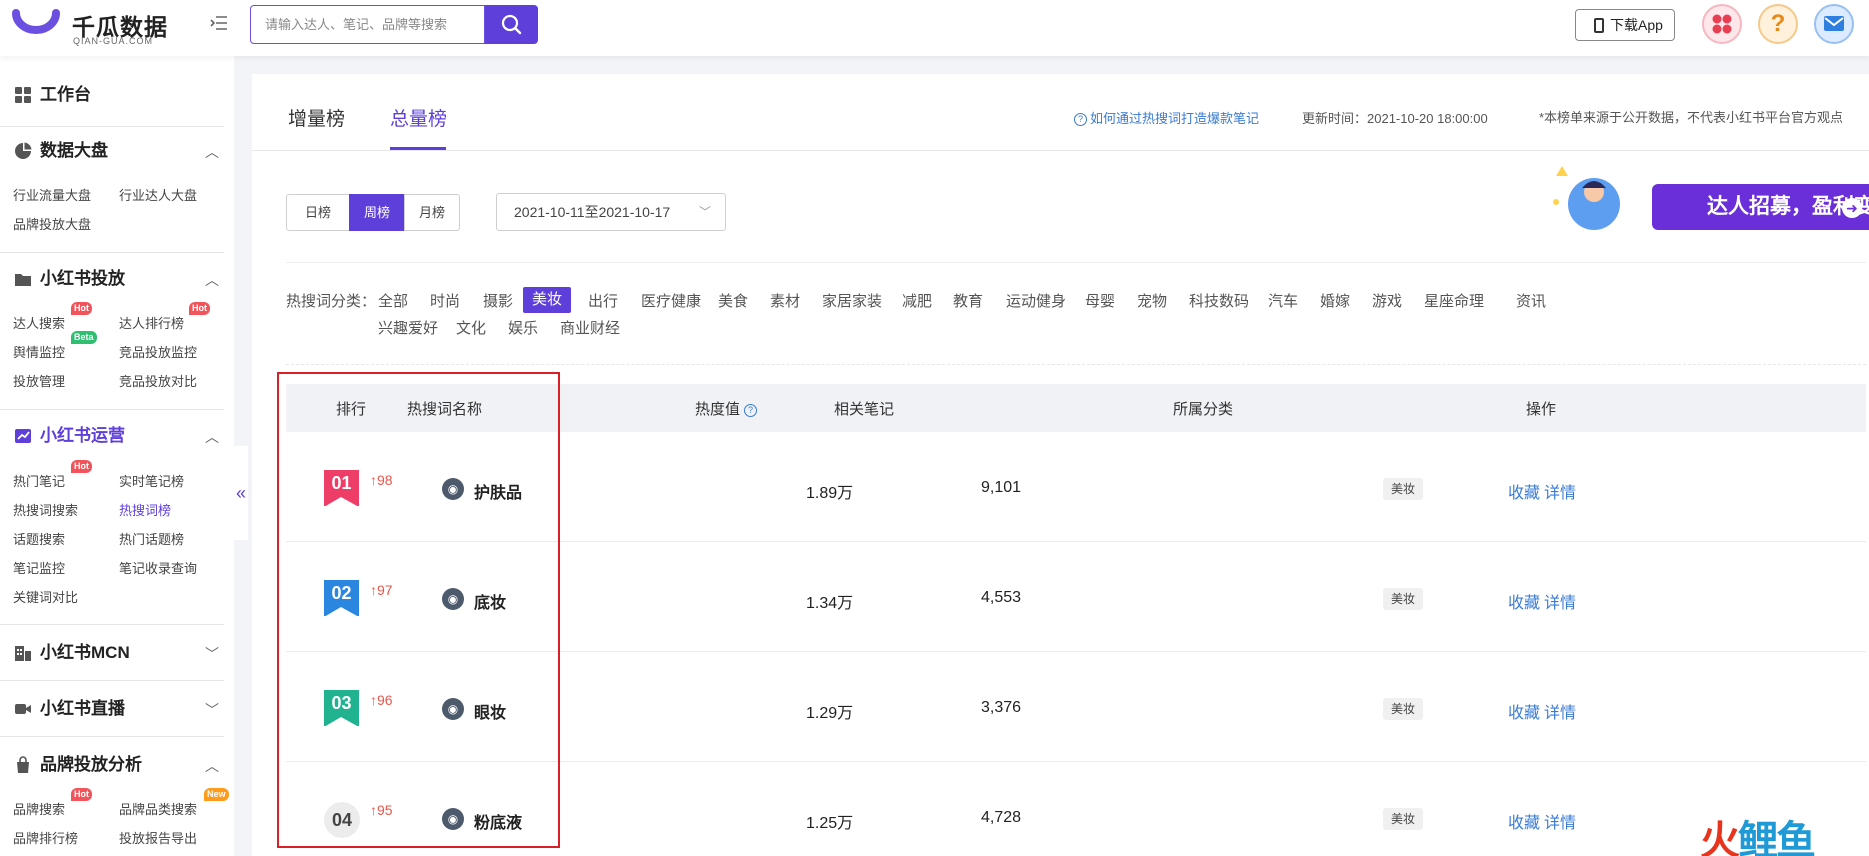 This screenshot has width=1869, height=856. Describe the element at coordinates (418, 117) in the screenshot. I see `tab-total: 总量榜` at that location.